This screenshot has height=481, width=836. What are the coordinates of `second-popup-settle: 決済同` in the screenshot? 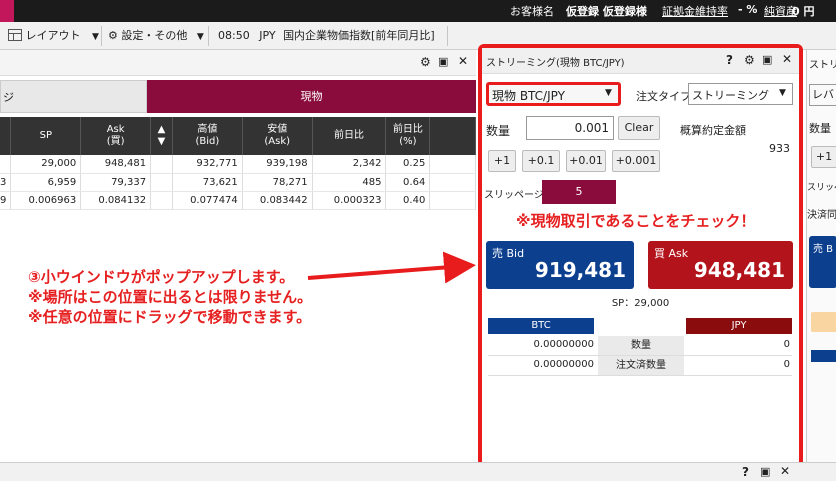 It's located at (821, 215).